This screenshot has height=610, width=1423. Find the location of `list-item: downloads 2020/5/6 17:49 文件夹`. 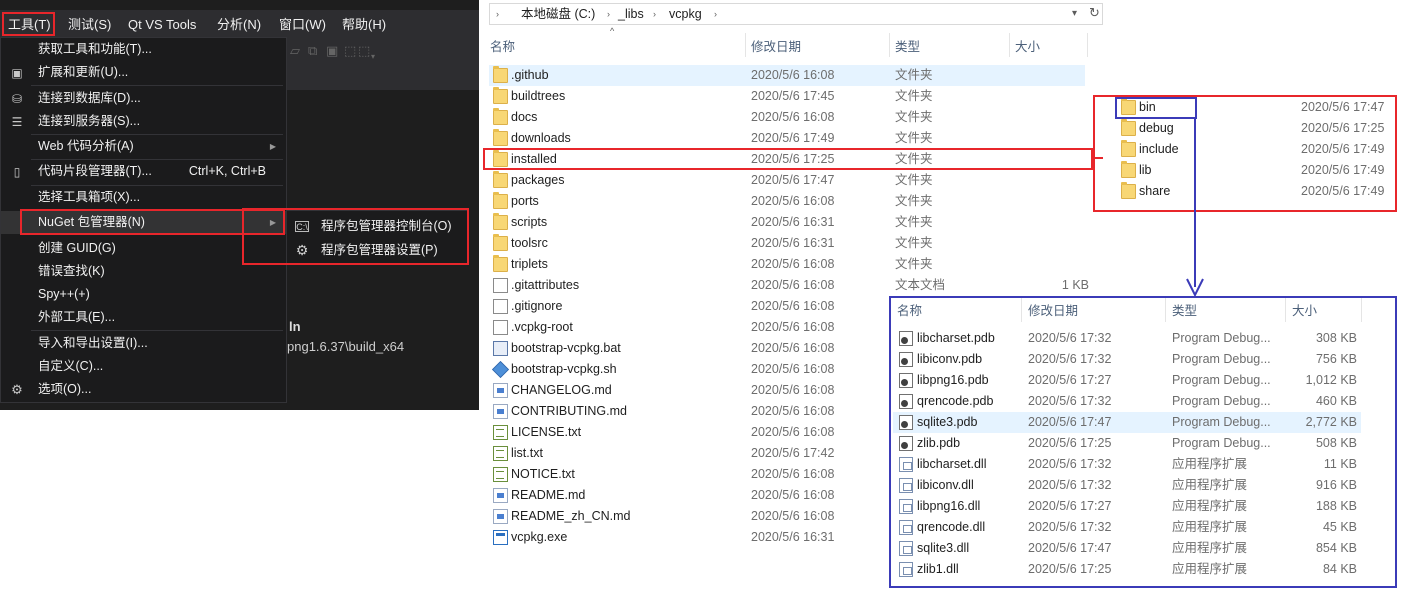

list-item: downloads 2020/5/6 17:49 文件夹 is located at coordinates (787, 138).